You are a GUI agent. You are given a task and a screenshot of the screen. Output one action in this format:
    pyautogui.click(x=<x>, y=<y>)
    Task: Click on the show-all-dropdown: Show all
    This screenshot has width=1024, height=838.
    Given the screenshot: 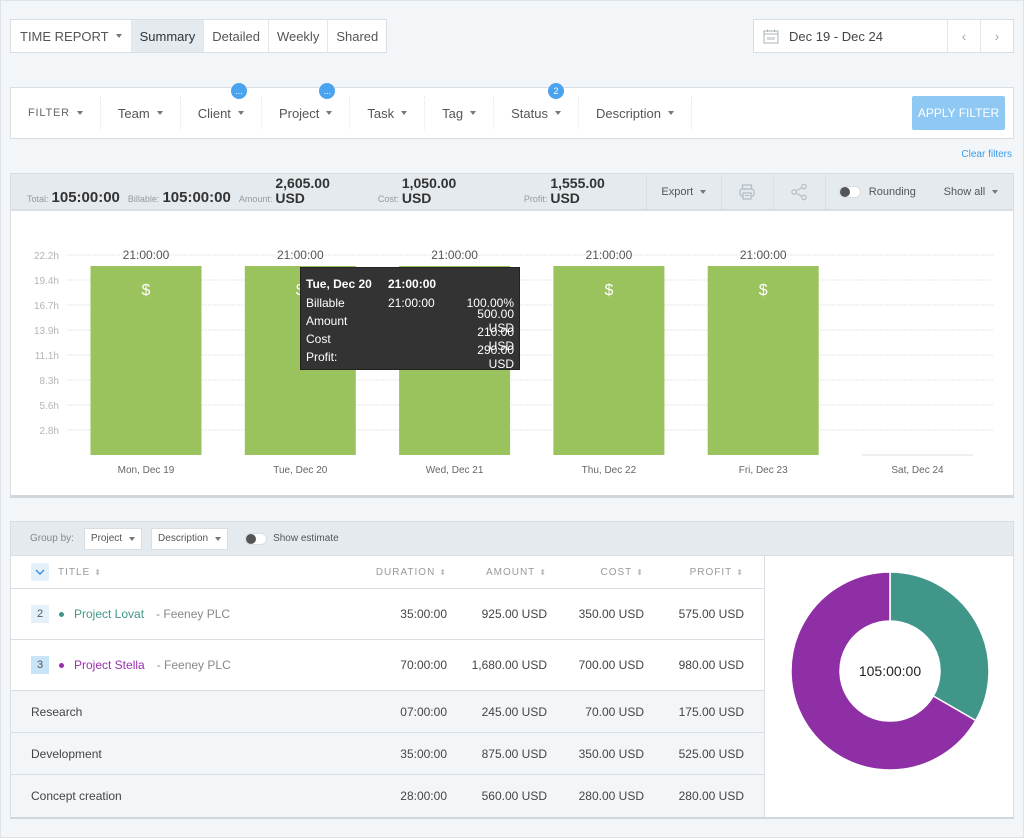 What is the action you would take?
    pyautogui.click(x=971, y=191)
    